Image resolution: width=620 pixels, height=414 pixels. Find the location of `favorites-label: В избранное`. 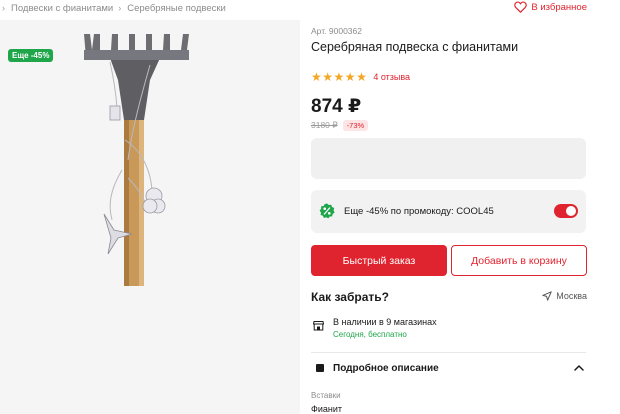

favorites-label: В избранное is located at coordinates (559, 7).